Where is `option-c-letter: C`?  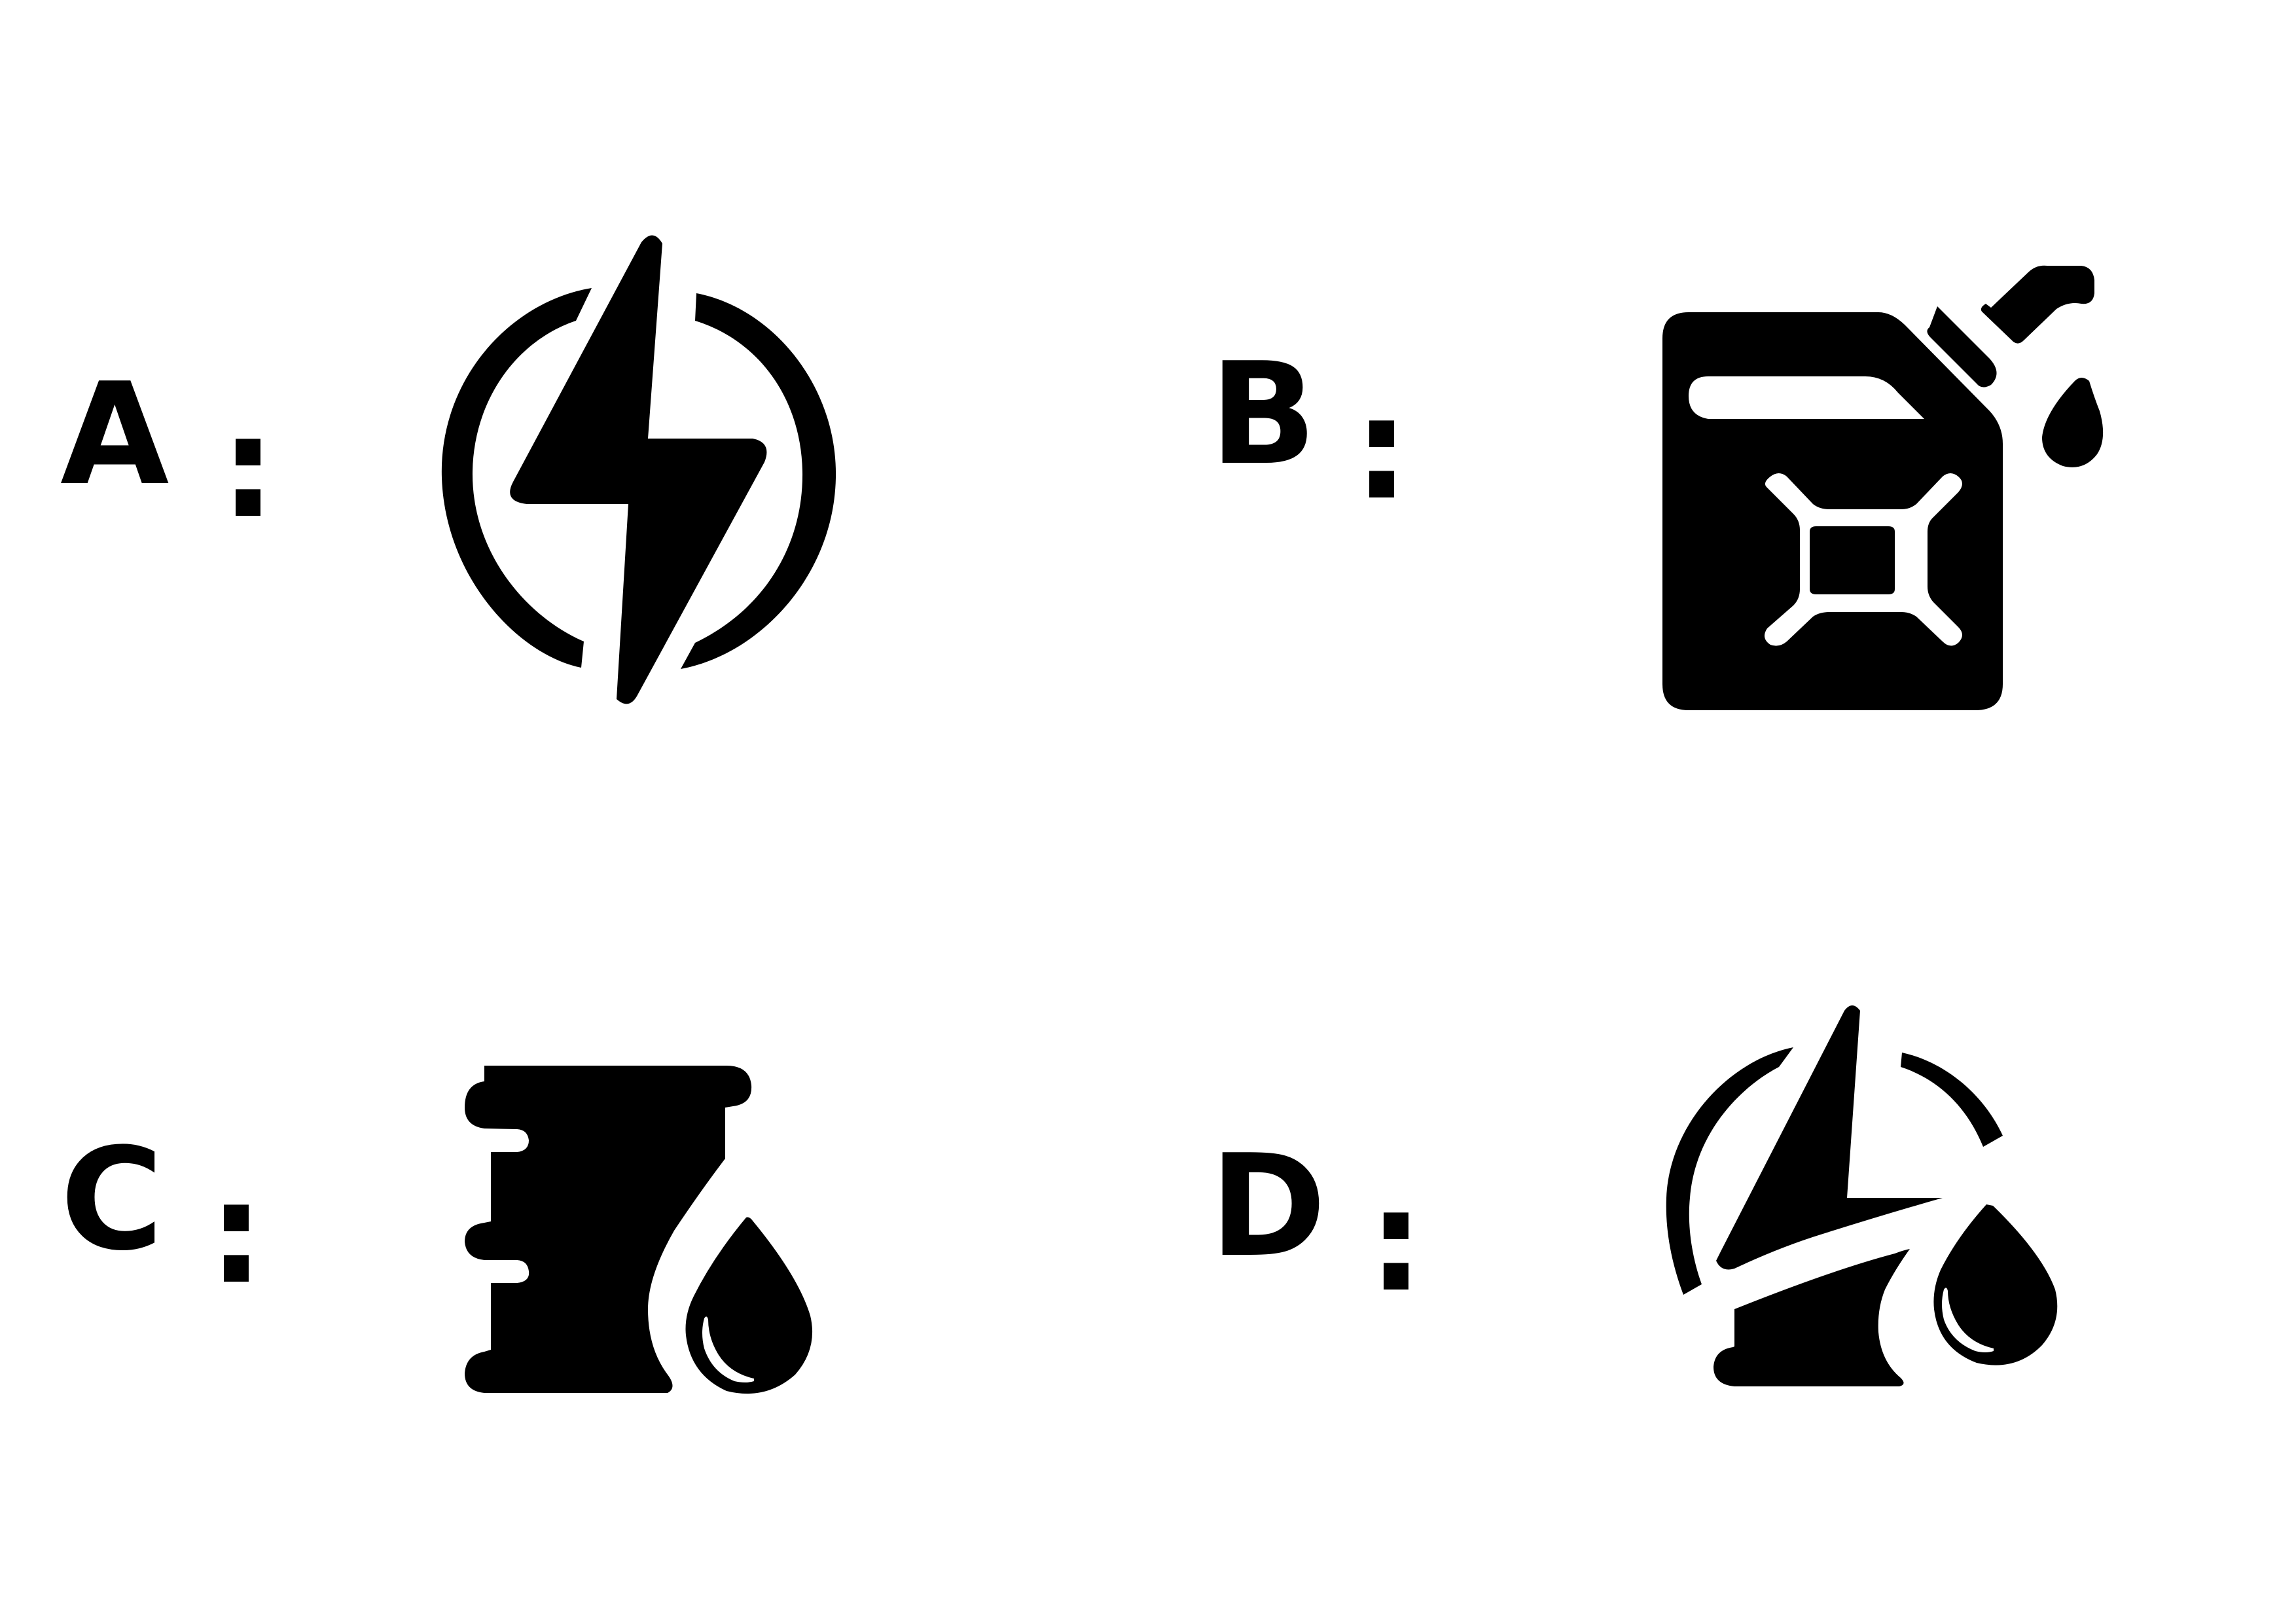
option-c-letter: C is located at coordinates (112, 1199).